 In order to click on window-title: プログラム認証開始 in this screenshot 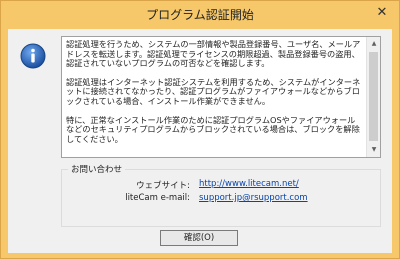, I will do `click(200, 15)`.